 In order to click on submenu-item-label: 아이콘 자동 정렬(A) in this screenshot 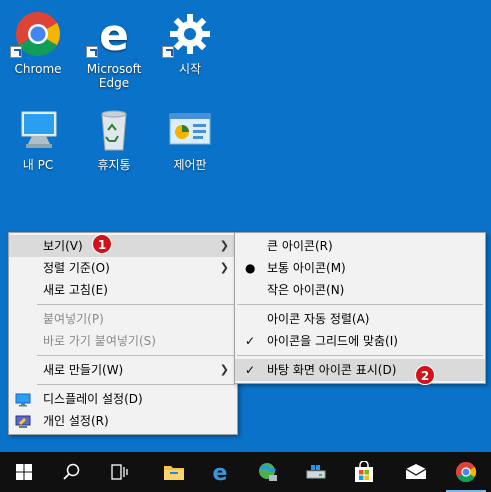, I will do `click(318, 319)`.